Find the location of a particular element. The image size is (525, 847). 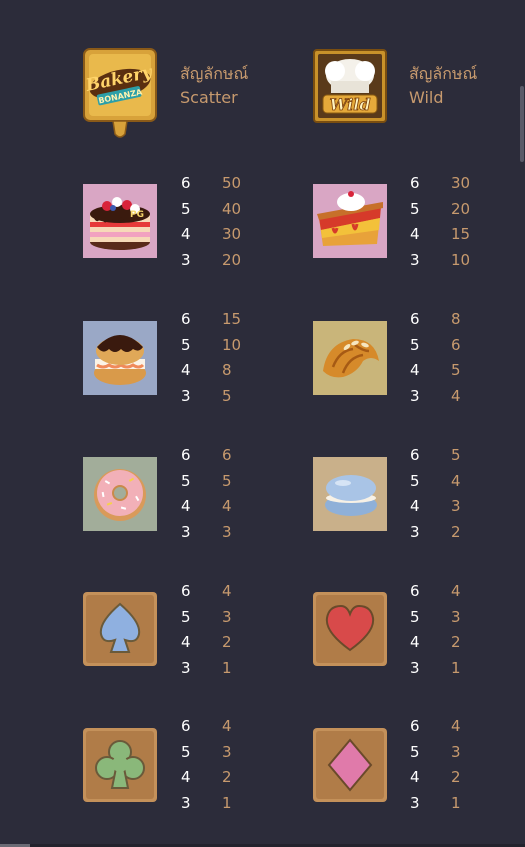

club-icon is located at coordinates (120, 765).